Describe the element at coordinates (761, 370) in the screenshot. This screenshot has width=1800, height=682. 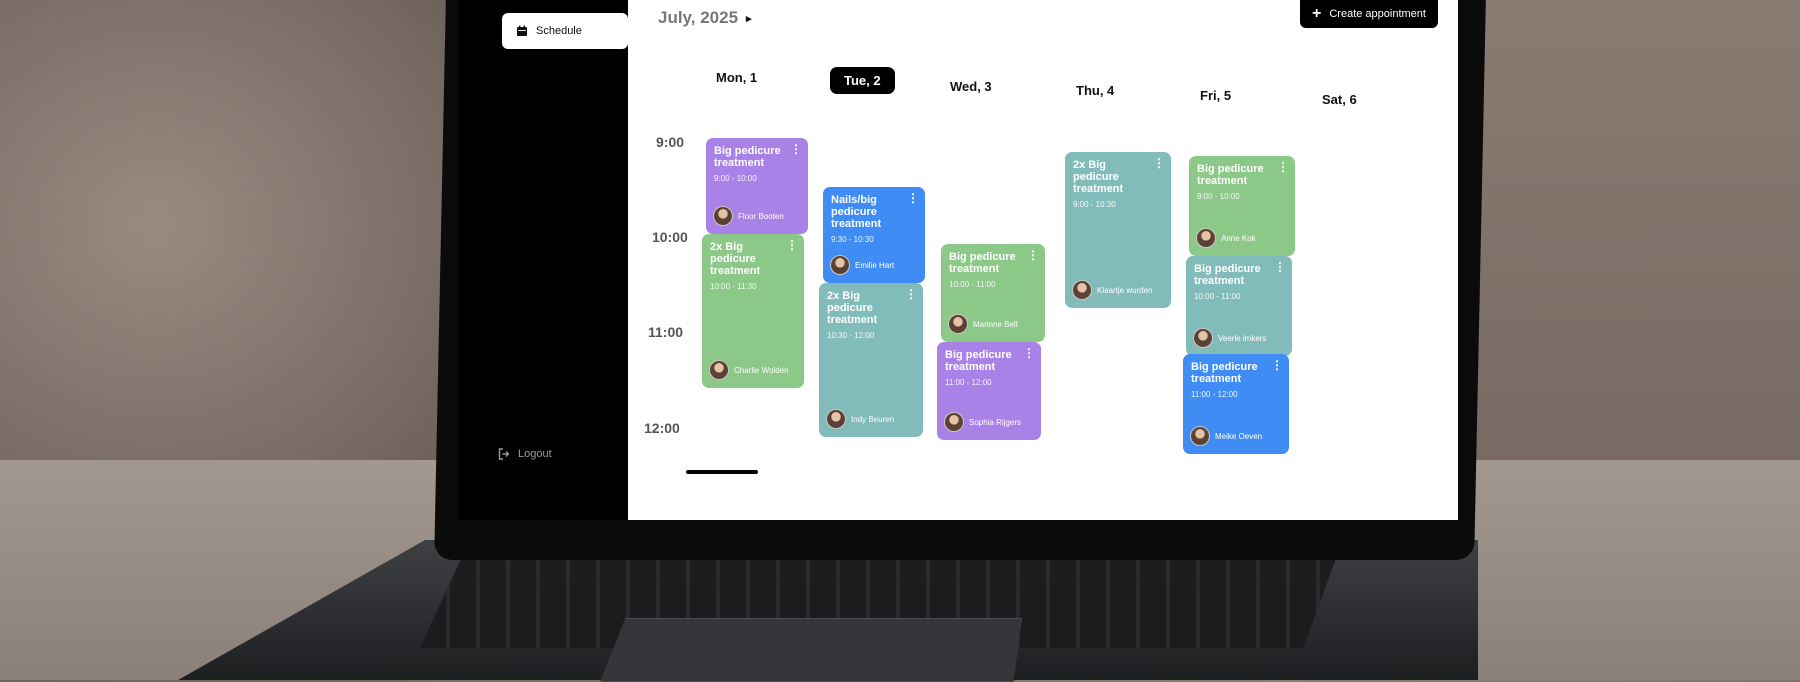
I see `client-name: Charlie Wolden` at that location.